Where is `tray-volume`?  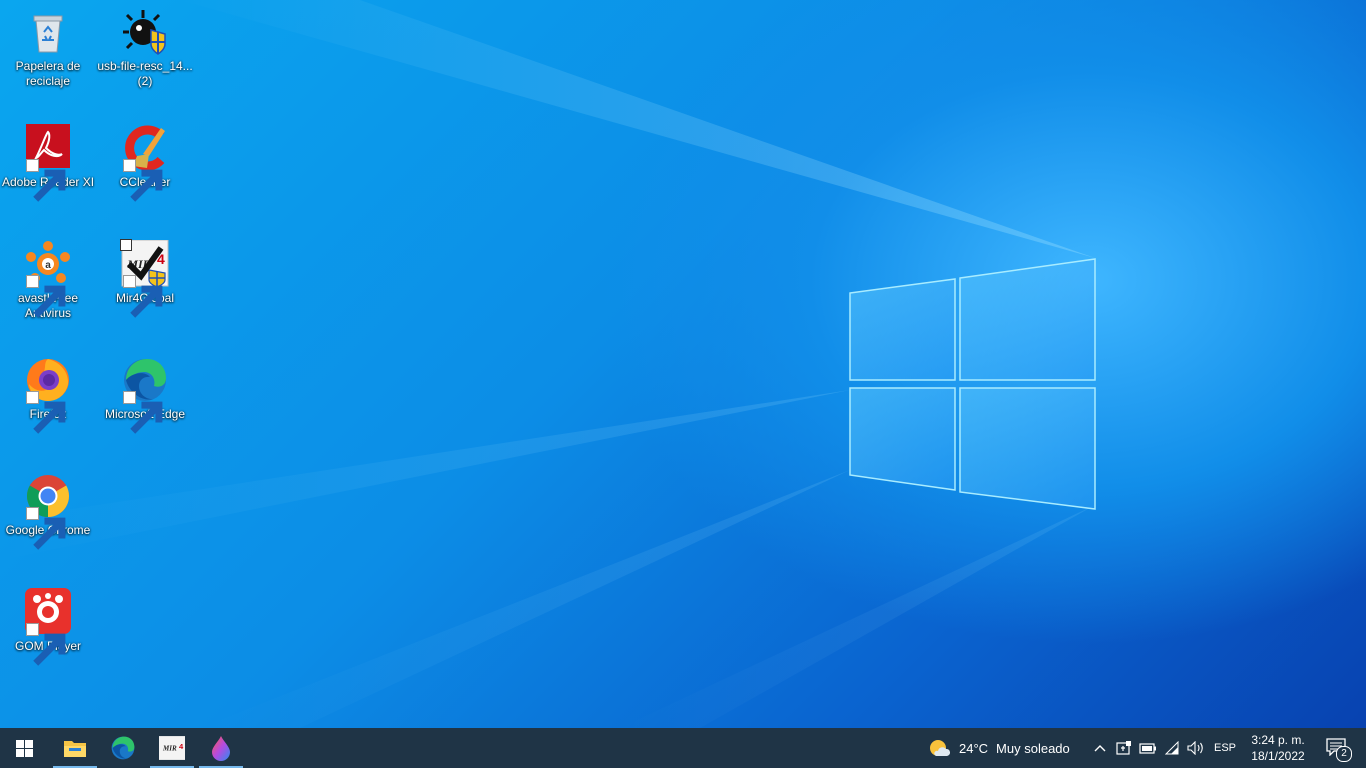 tray-volume is located at coordinates (1196, 748).